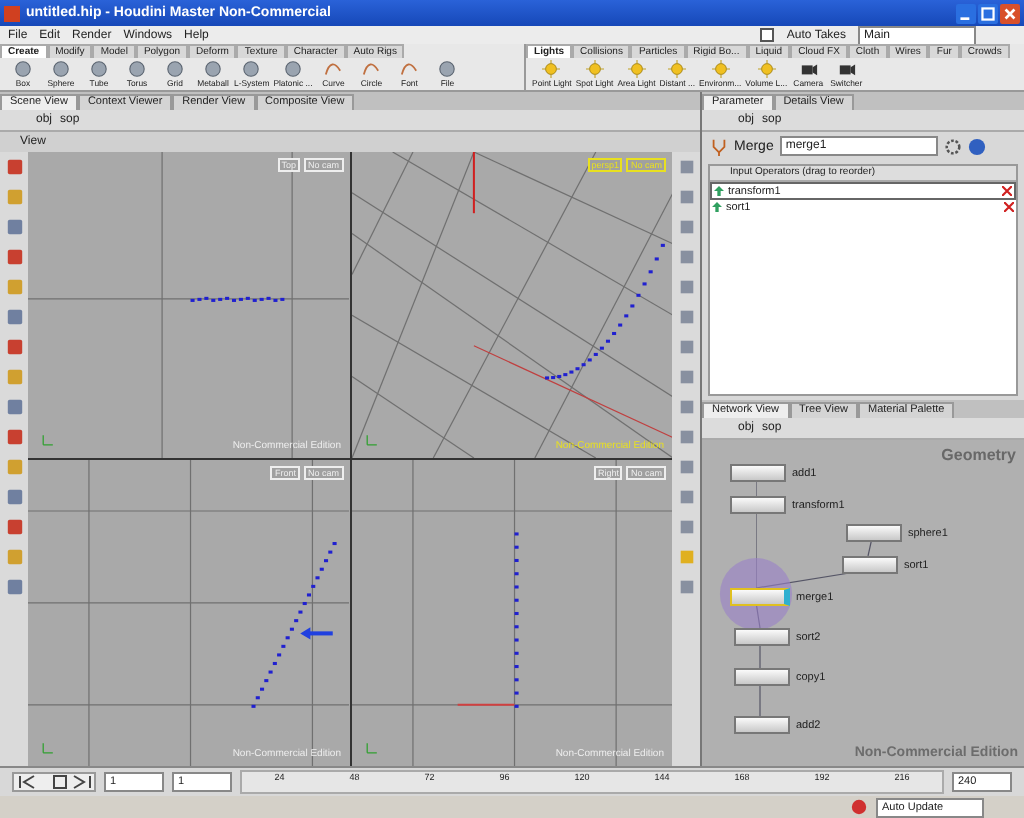  What do you see at coordinates (966, 13) in the screenshot?
I see `minimize-button` at bounding box center [966, 13].